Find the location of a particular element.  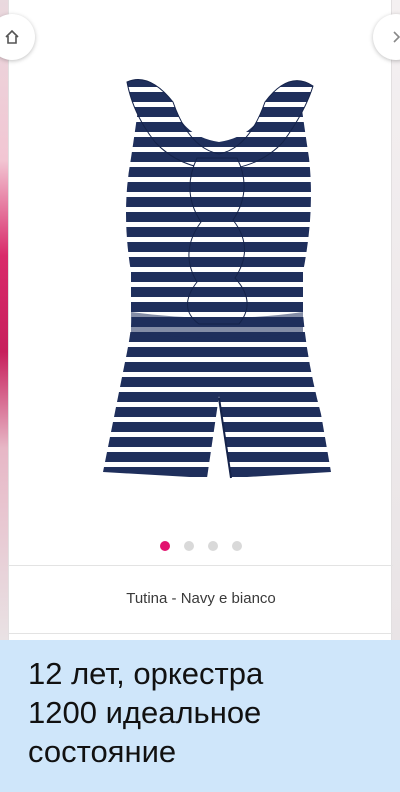

message-line-1: 12 лет, оркестра is located at coordinates (146, 673).